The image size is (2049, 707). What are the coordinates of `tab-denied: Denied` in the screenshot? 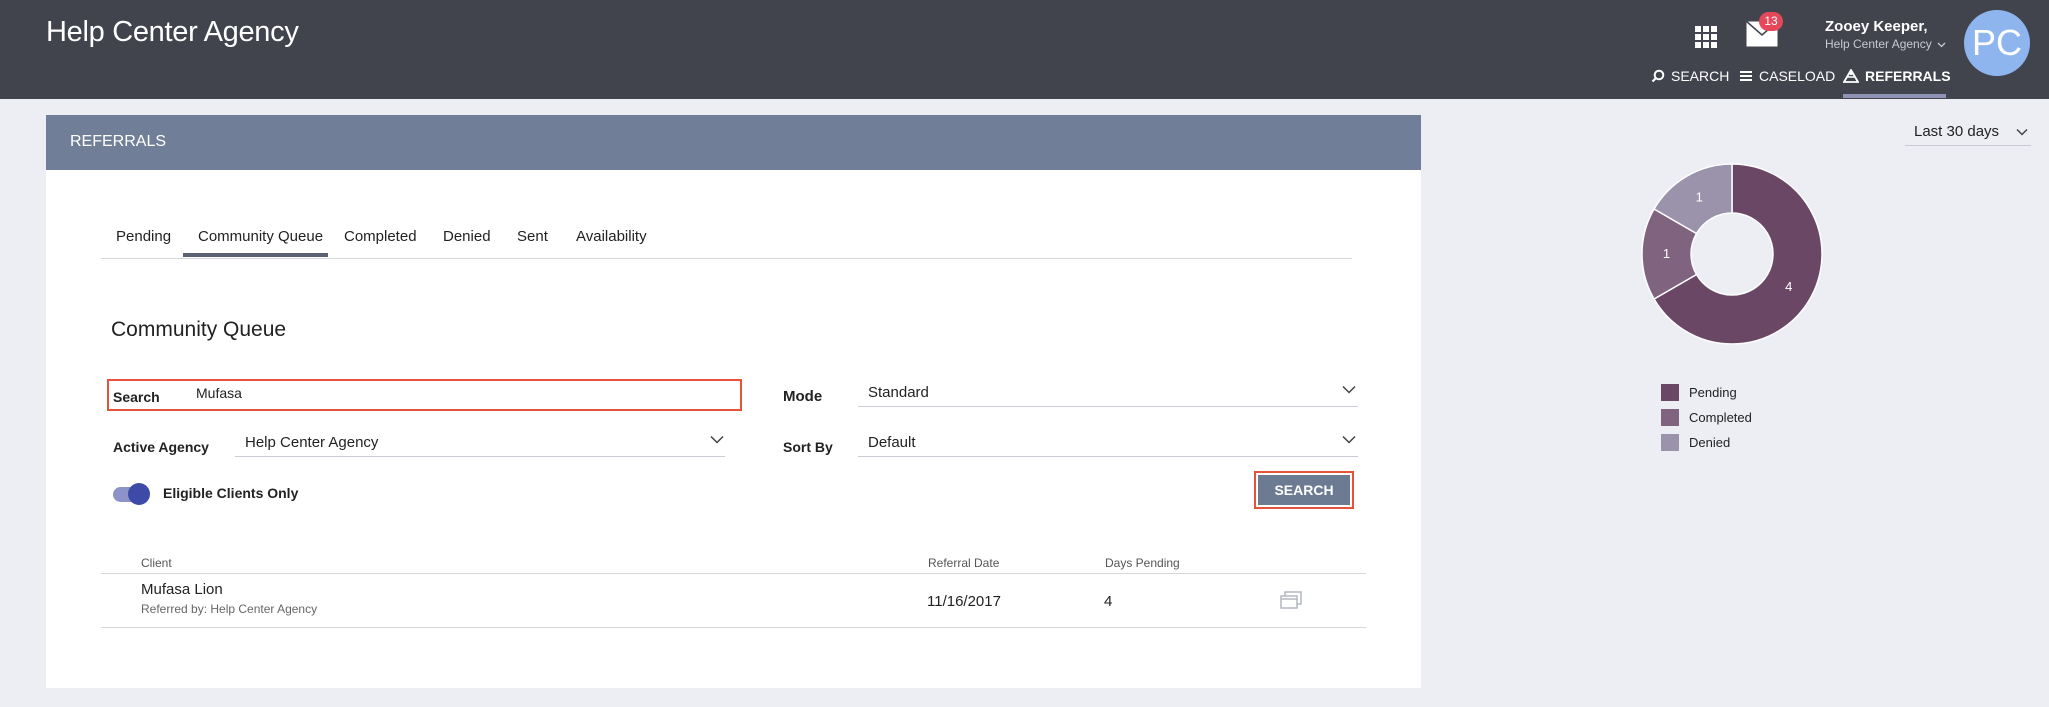 It's located at (467, 236).